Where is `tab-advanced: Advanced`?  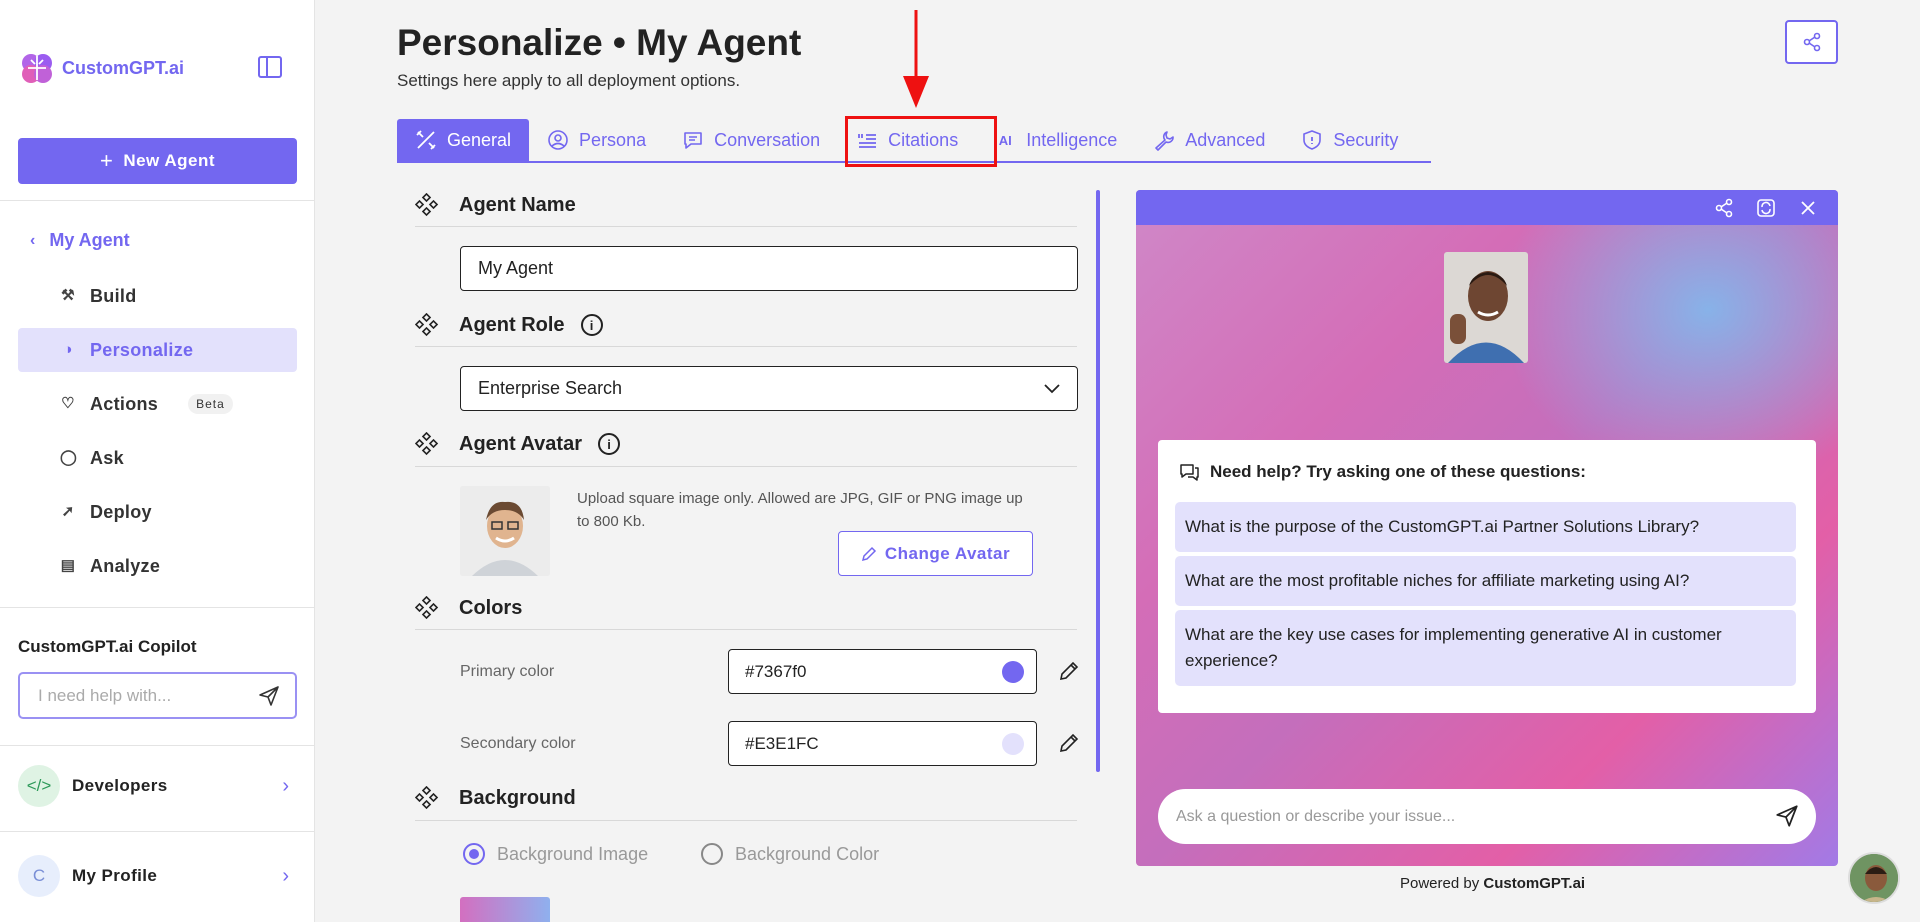 tab-advanced: Advanced is located at coordinates (1209, 140).